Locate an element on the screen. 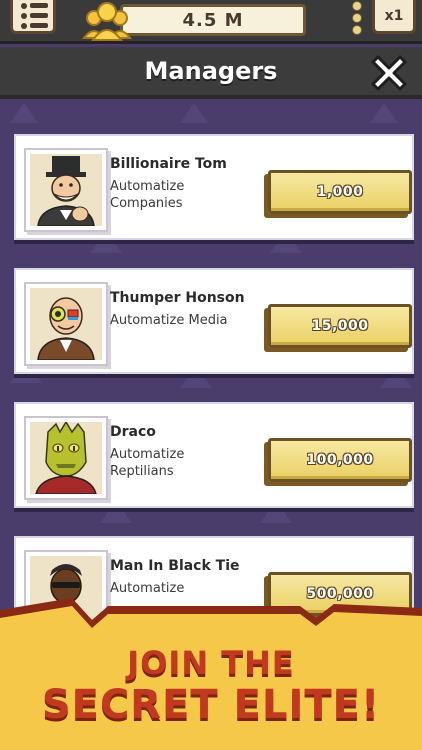  manager-name: Billionaire Tom is located at coordinates (168, 164).